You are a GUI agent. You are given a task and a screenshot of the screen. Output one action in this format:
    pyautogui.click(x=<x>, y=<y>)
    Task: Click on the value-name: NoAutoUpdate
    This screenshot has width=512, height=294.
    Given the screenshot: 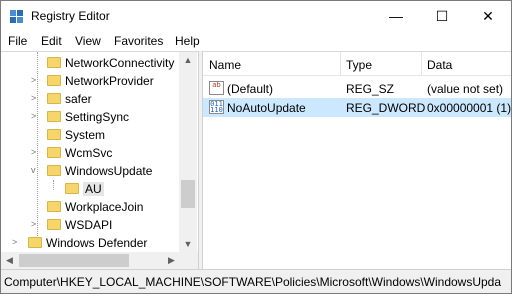 What is the action you would take?
    pyautogui.click(x=266, y=108)
    